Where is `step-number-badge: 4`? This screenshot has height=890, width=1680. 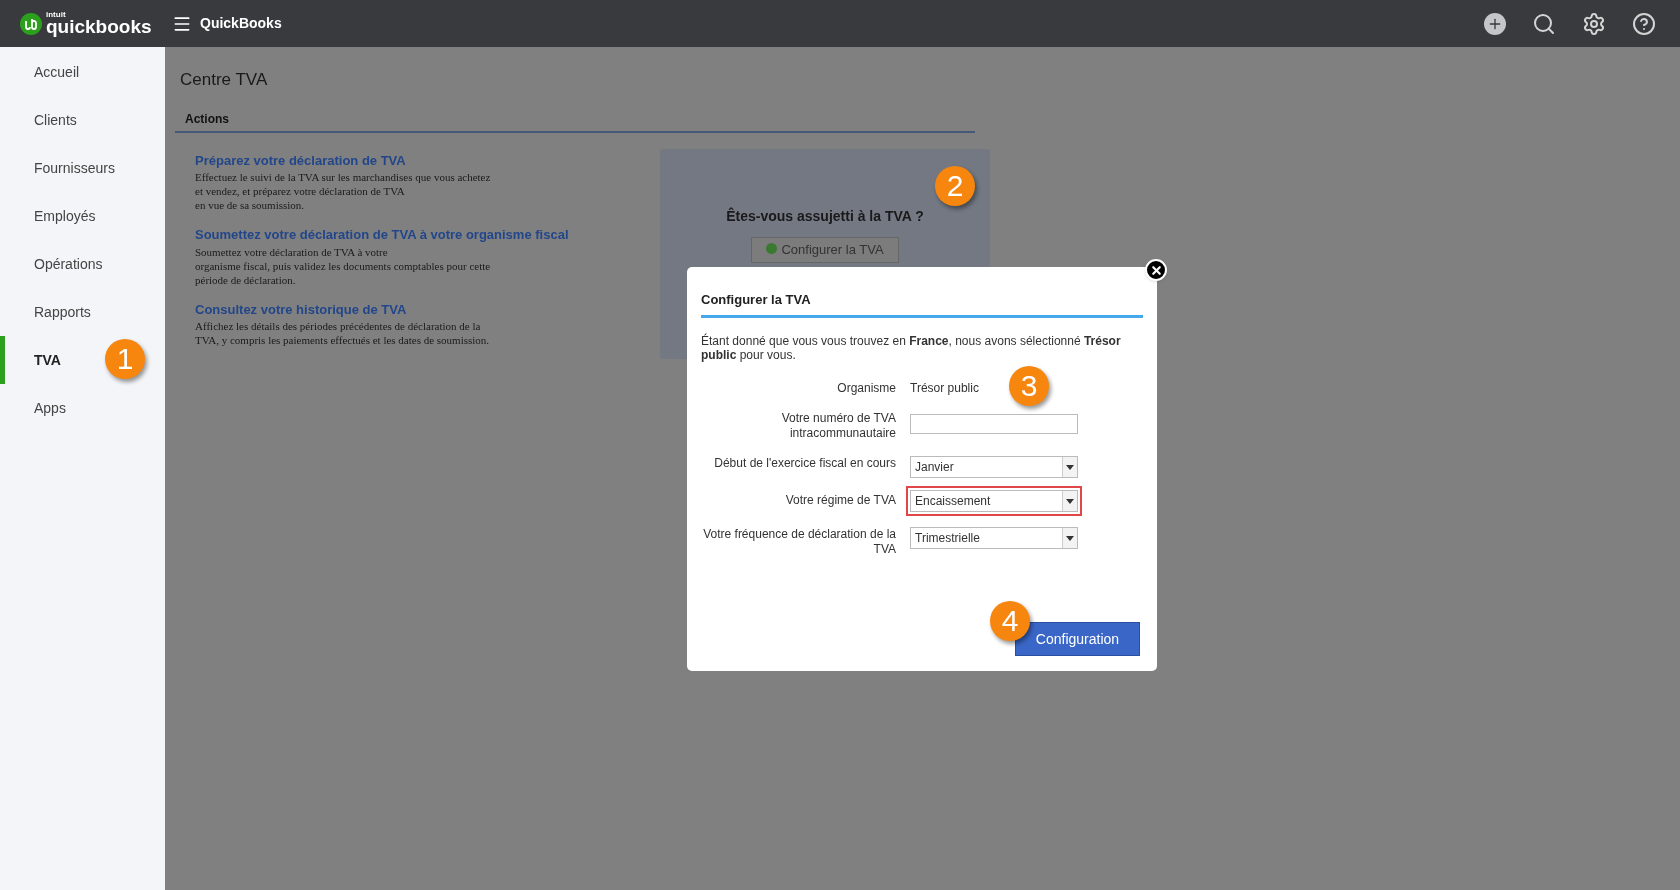 step-number-badge: 4 is located at coordinates (1010, 621).